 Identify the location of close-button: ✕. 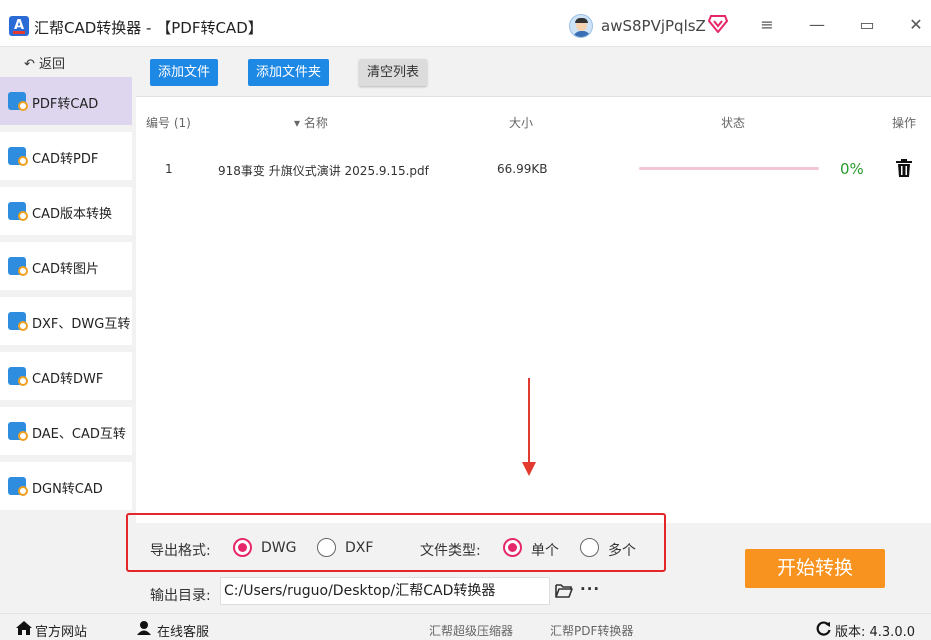
(916, 25).